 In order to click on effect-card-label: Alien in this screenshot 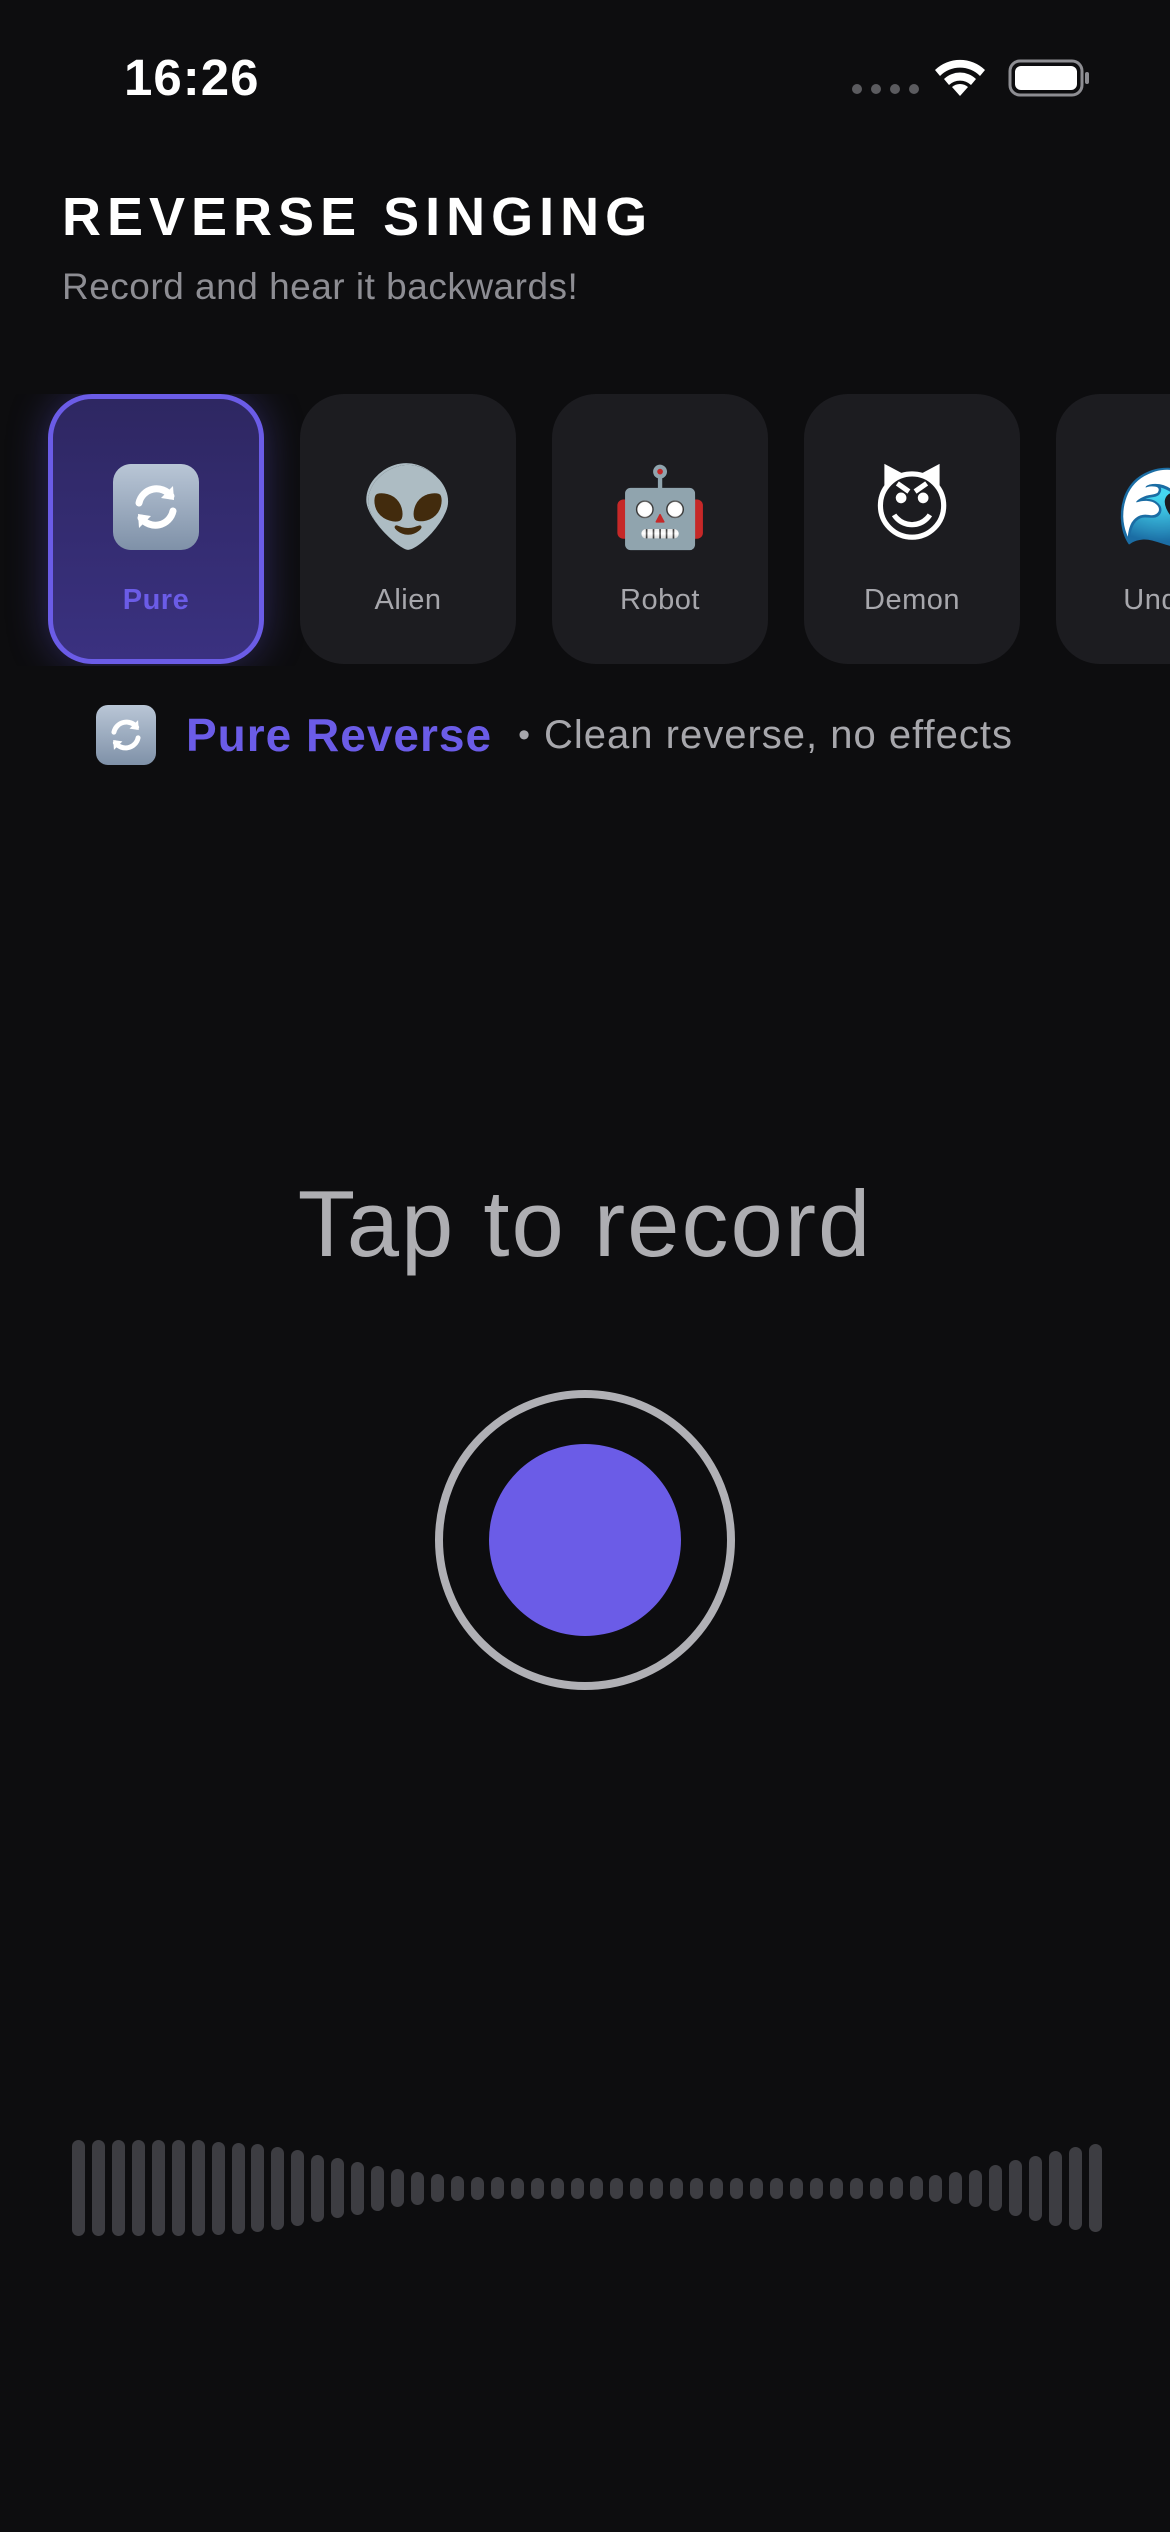, I will do `click(408, 600)`.